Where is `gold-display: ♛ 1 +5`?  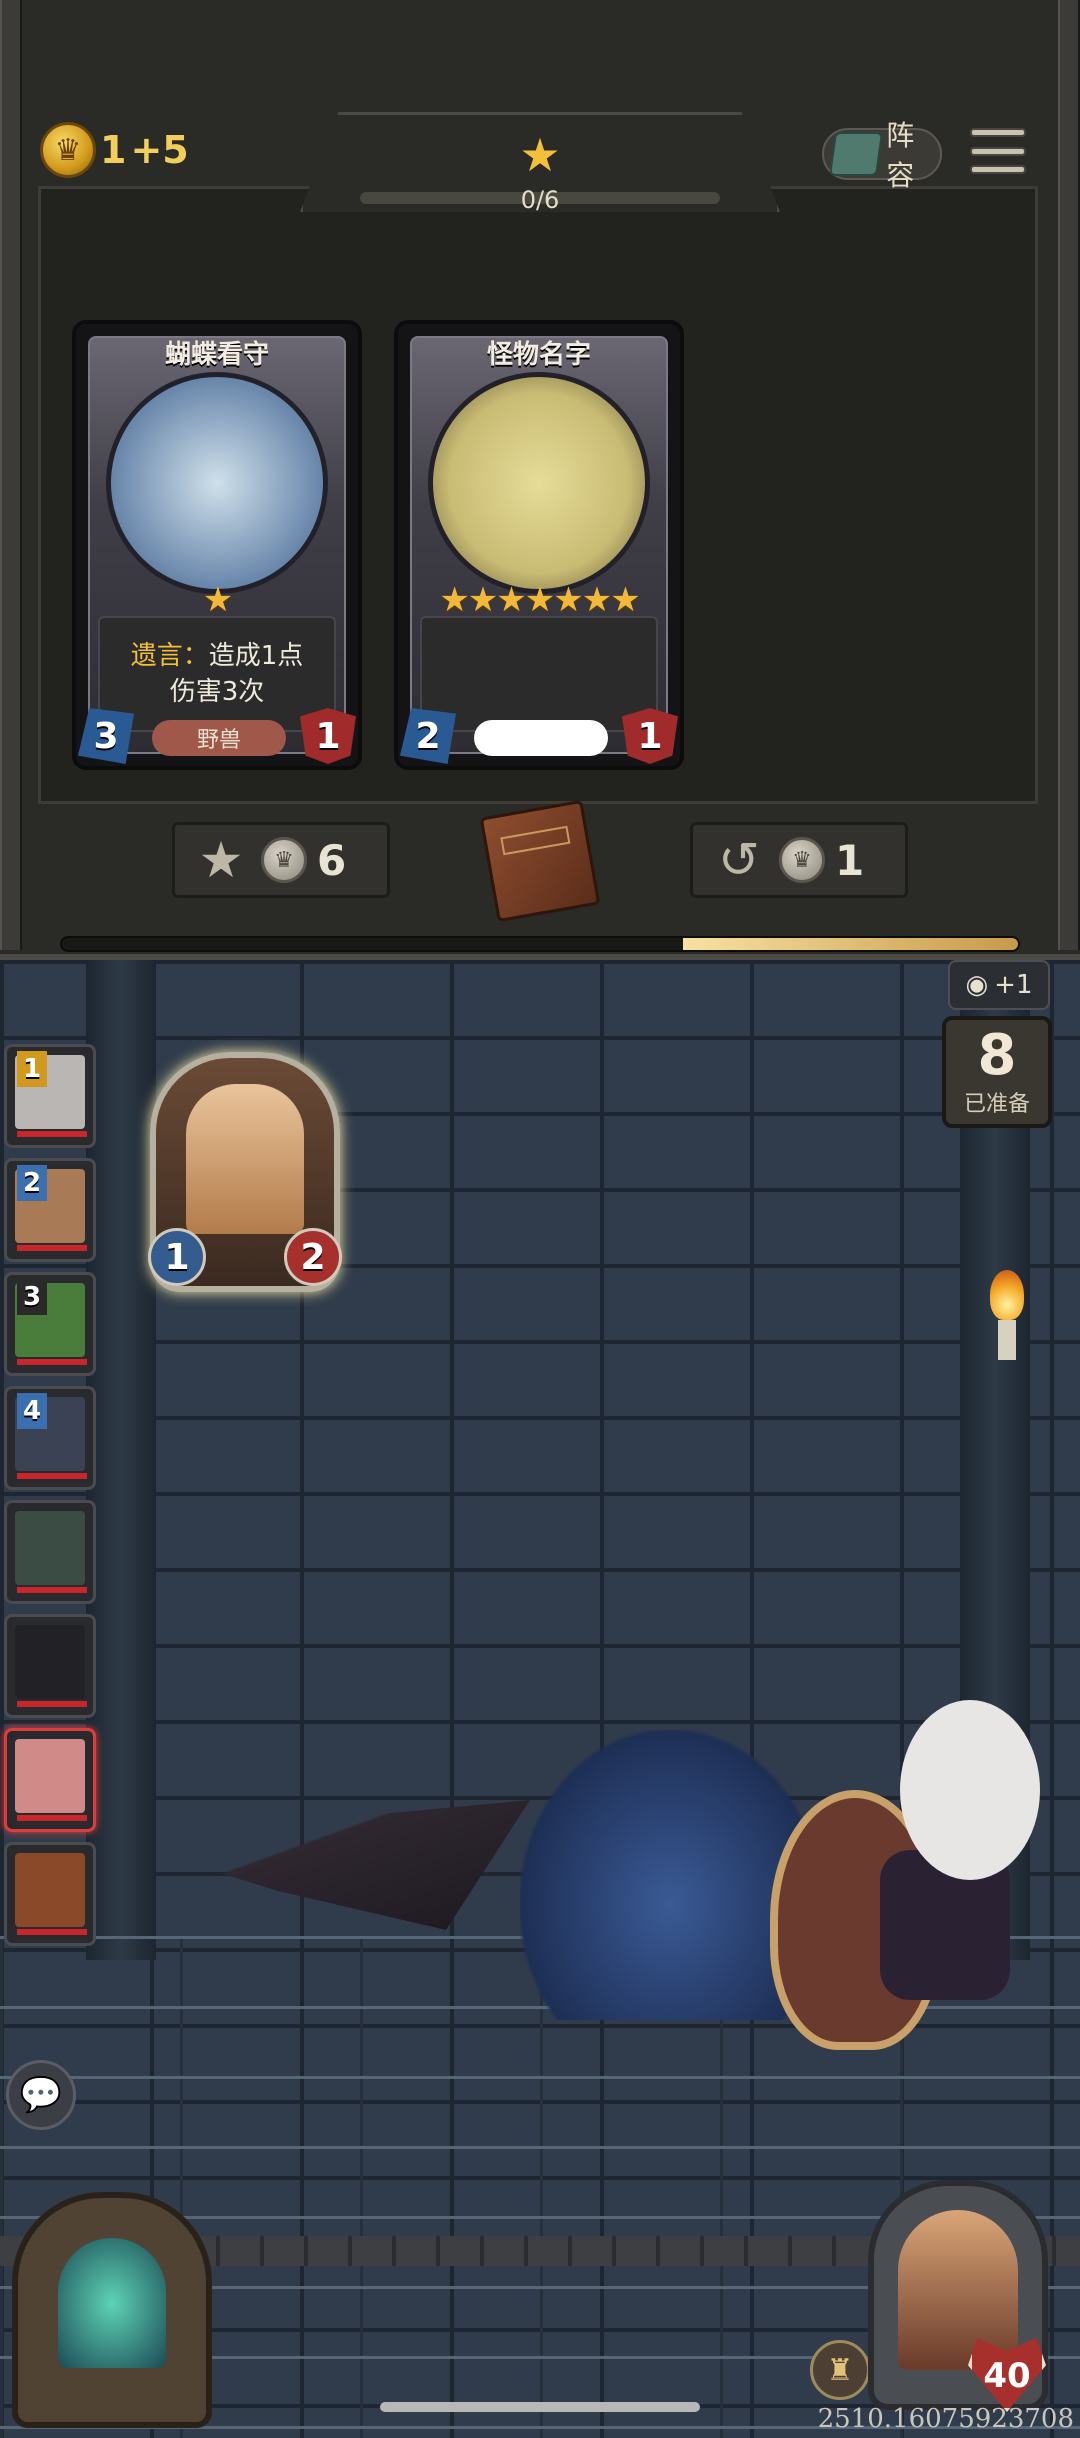
gold-display: ♛ 1 +5 is located at coordinates (114, 150).